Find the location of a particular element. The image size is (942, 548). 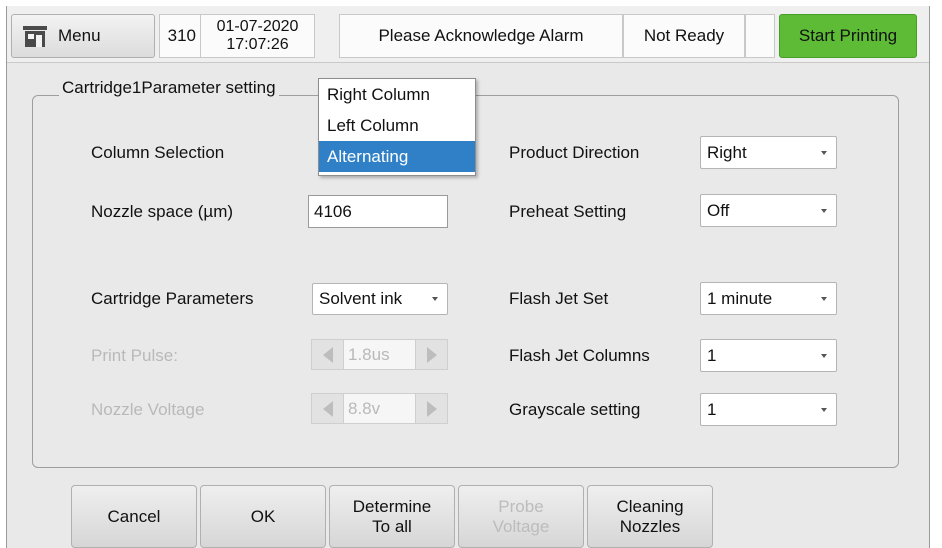

cartridge-parameters-select: Solvent ink is located at coordinates (380, 299).